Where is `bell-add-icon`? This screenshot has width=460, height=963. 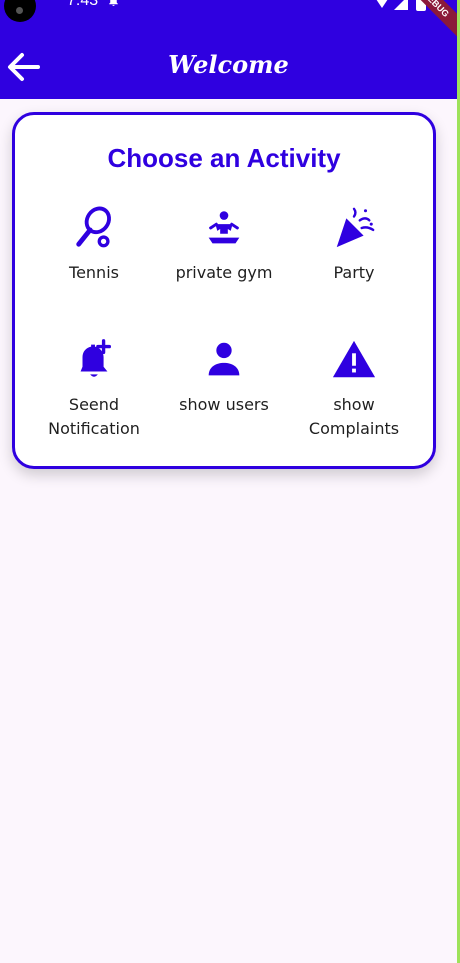 bell-add-icon is located at coordinates (96, 358).